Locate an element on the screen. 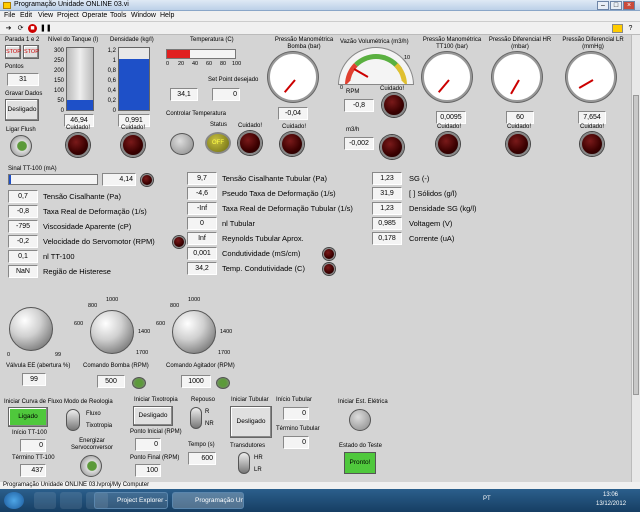 Image resolution: width=640 pixels, height=512 pixels. setpoint-input: 0 is located at coordinates (226, 94).